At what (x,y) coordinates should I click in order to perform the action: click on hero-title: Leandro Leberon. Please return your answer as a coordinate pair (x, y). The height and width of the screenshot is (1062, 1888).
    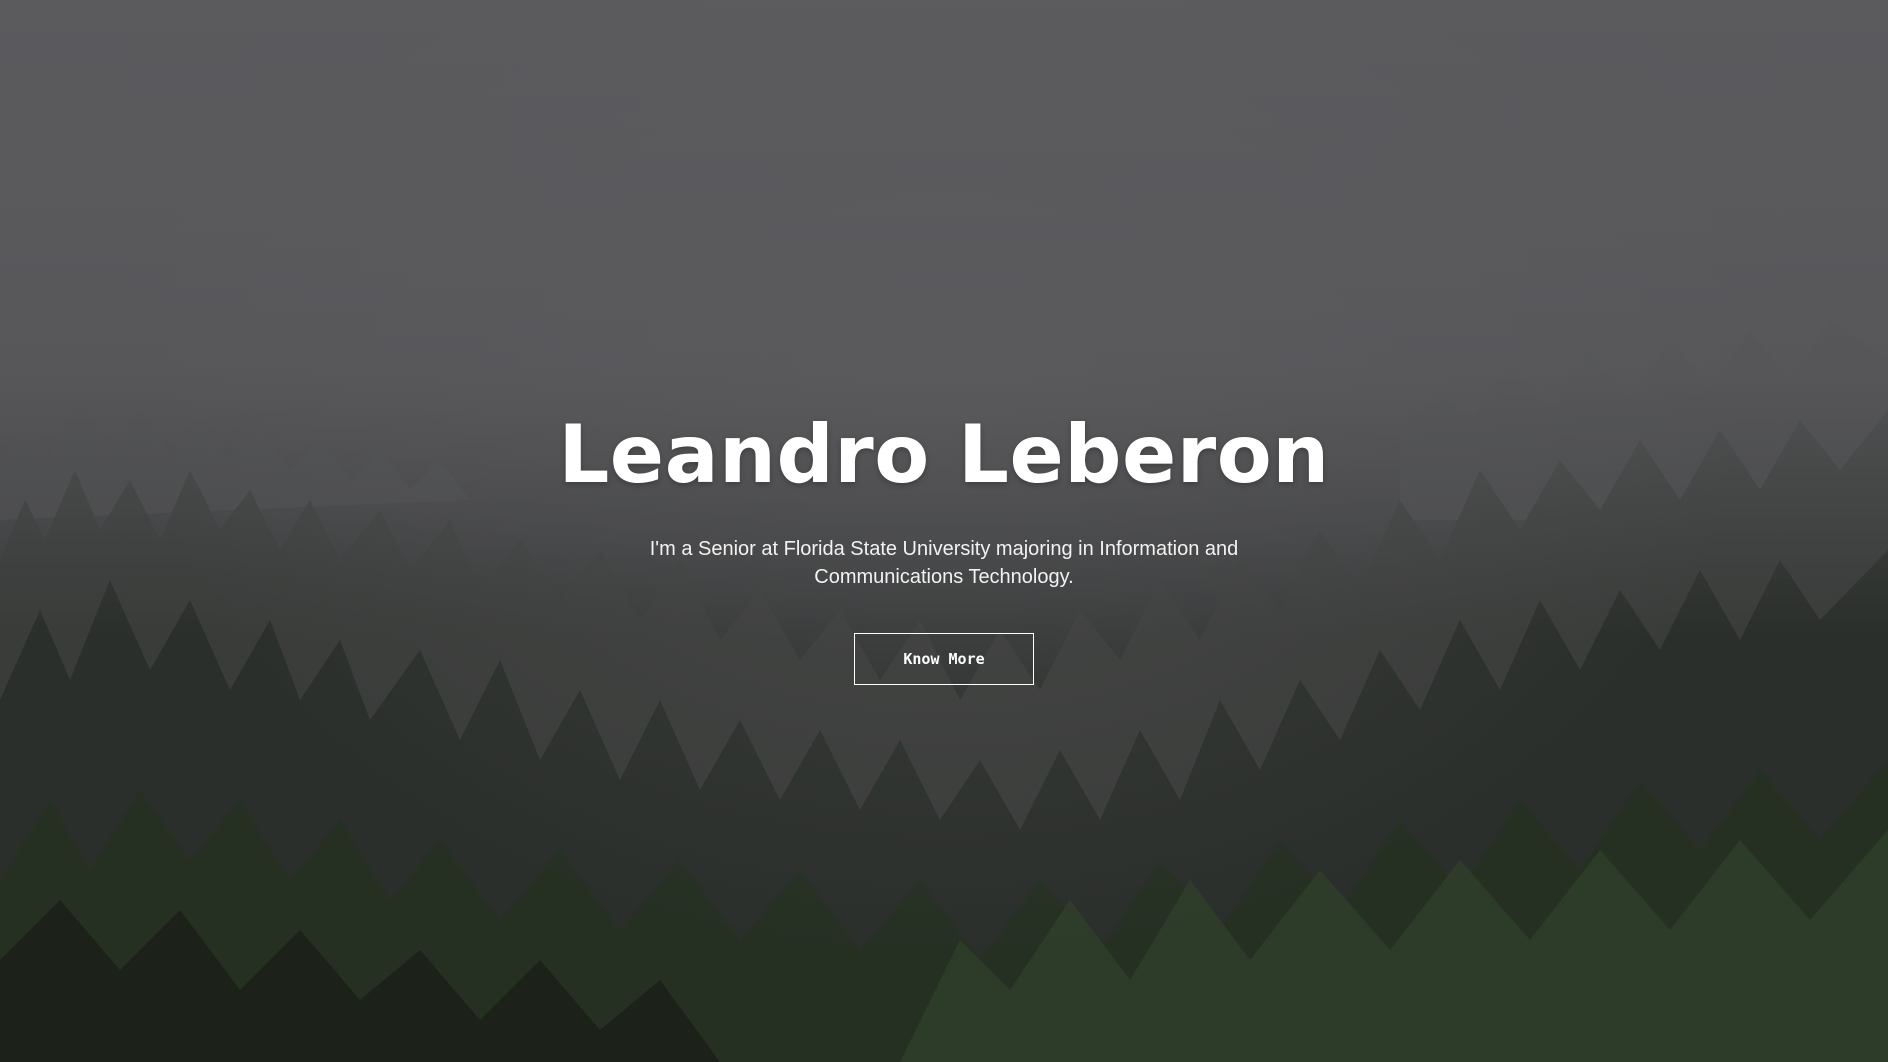
    Looking at the image, I should click on (944, 454).